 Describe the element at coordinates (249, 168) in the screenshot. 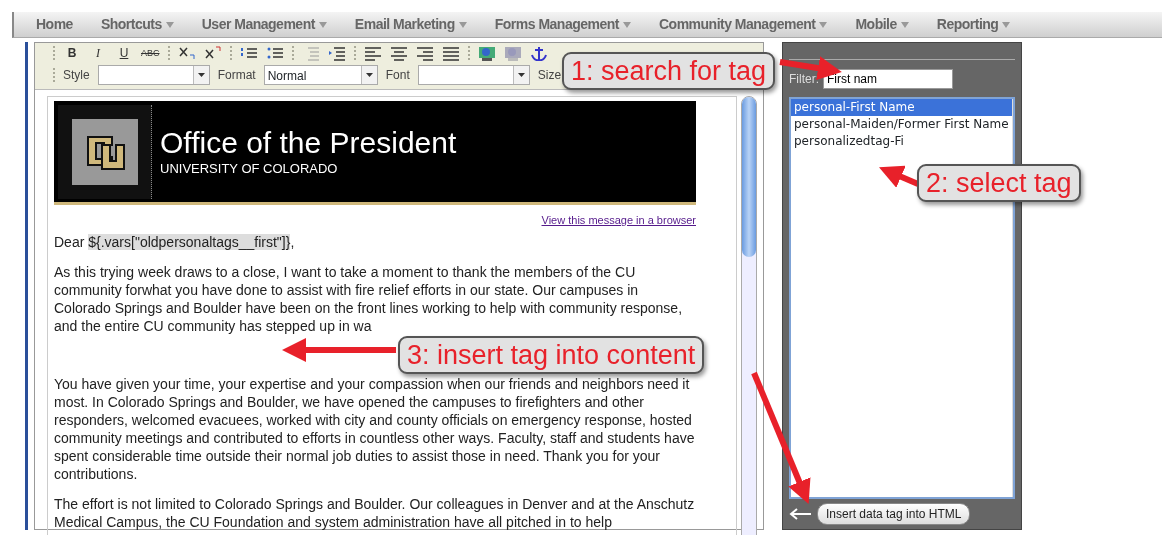

I see `email-subtitle: UNIVERSITY OF COLORADO` at that location.